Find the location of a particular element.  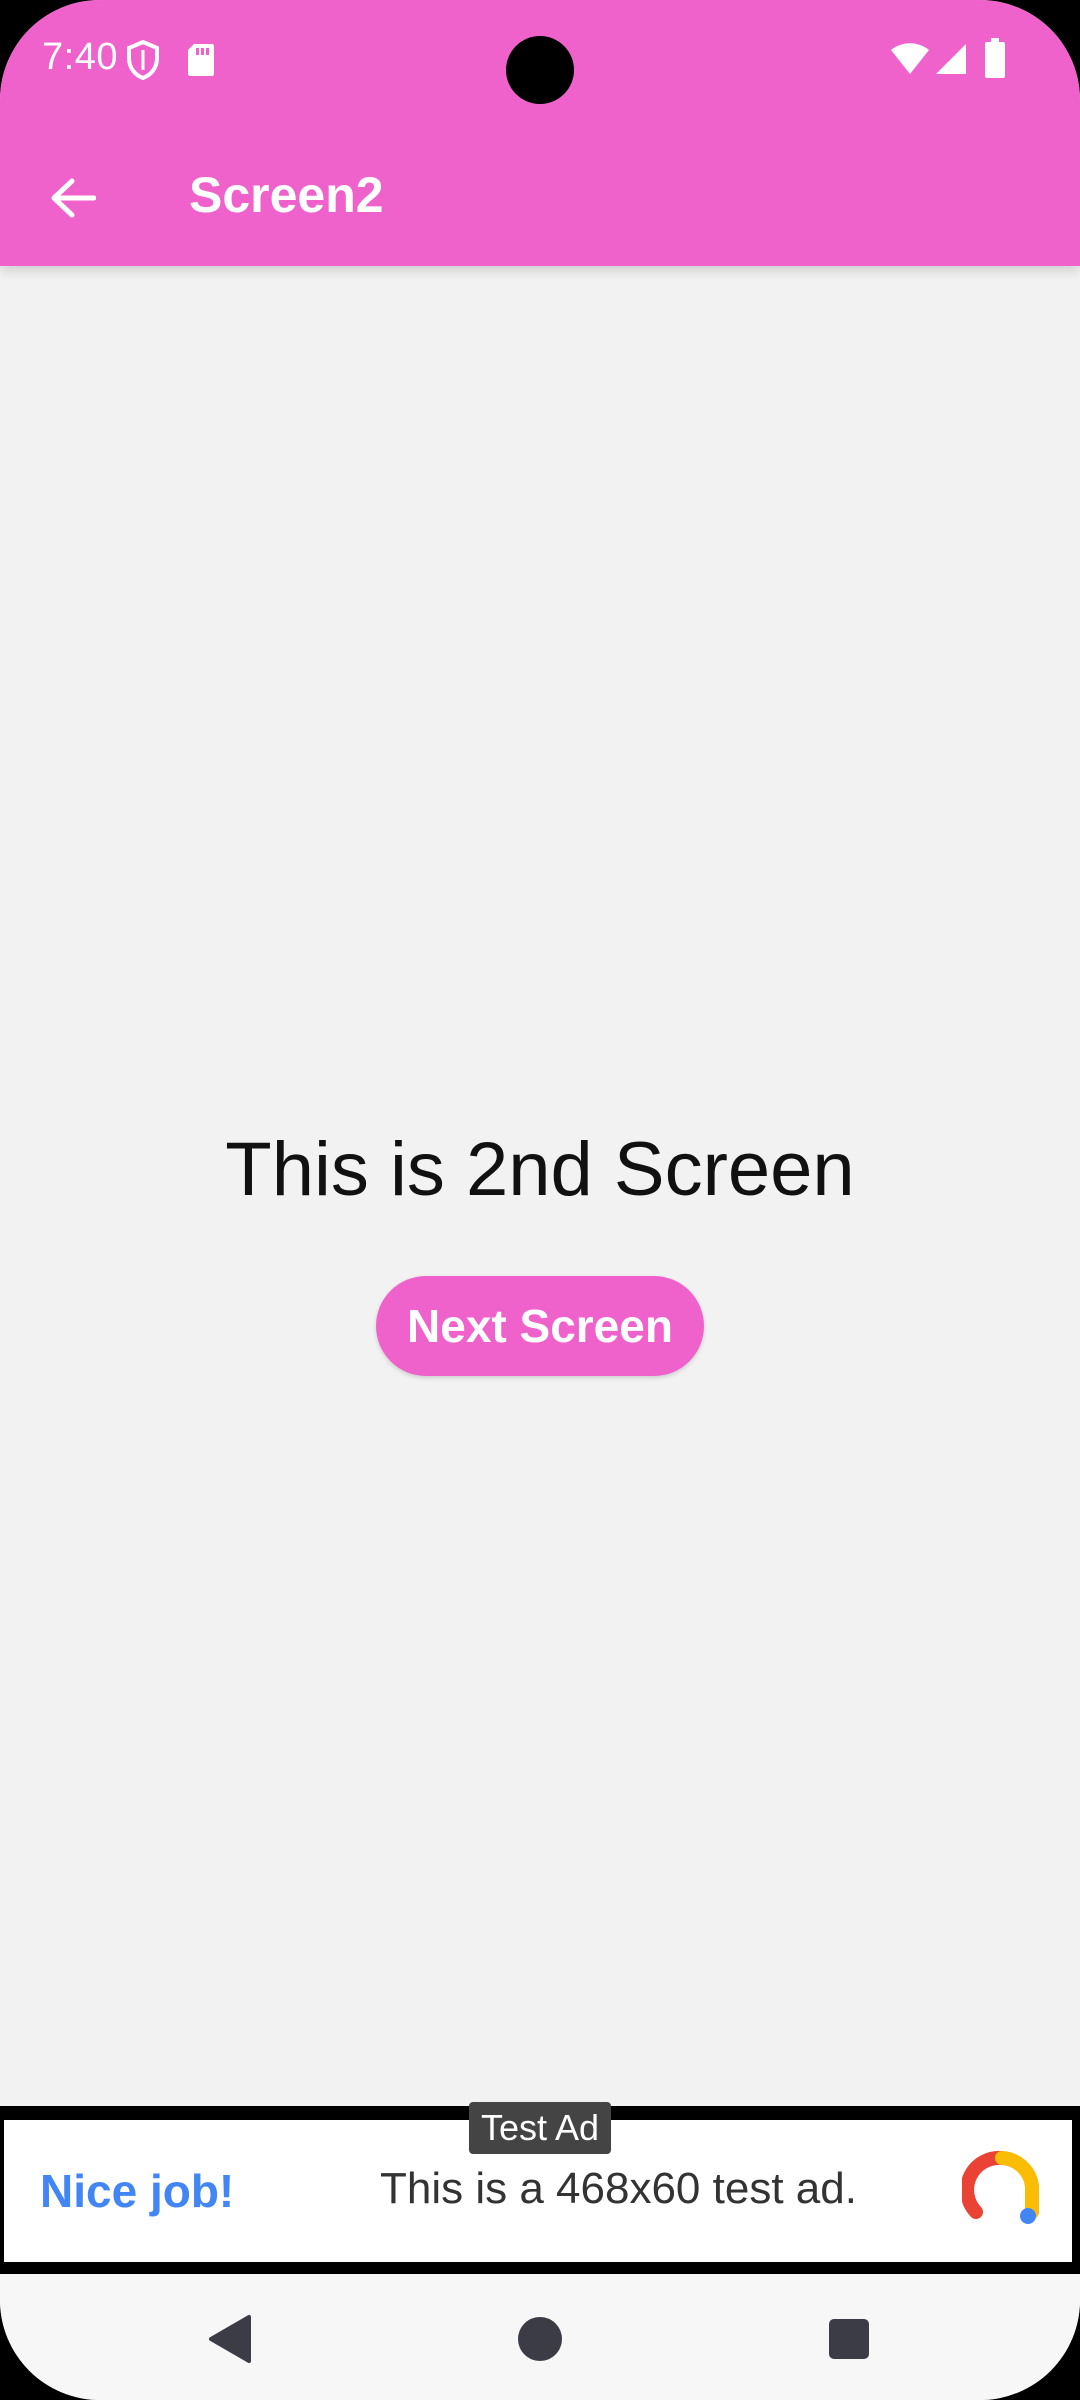

sd-card-icon is located at coordinates (201, 60).